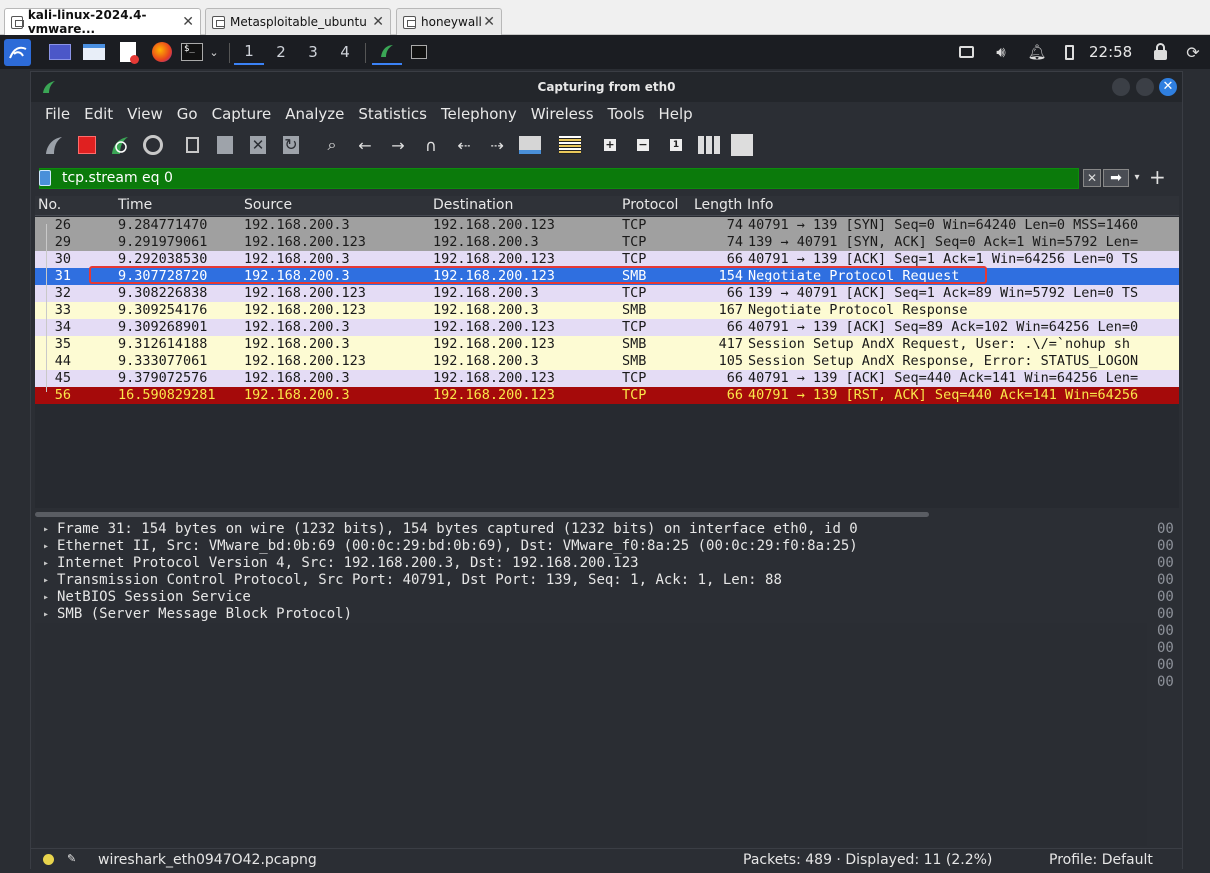 Image resolution: width=1210 pixels, height=873 pixels. What do you see at coordinates (760, 205) in the screenshot?
I see `column-info: Info` at bounding box center [760, 205].